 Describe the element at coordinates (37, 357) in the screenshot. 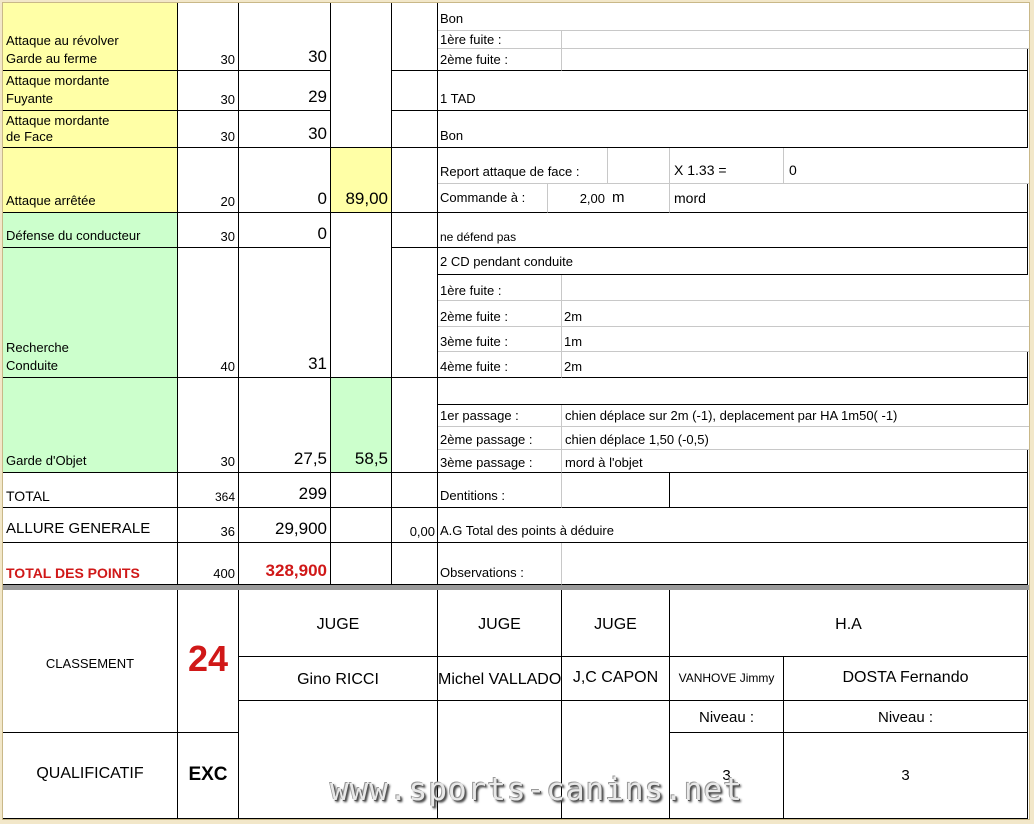

I see `row-recherche-text: Recherche Conduite` at that location.